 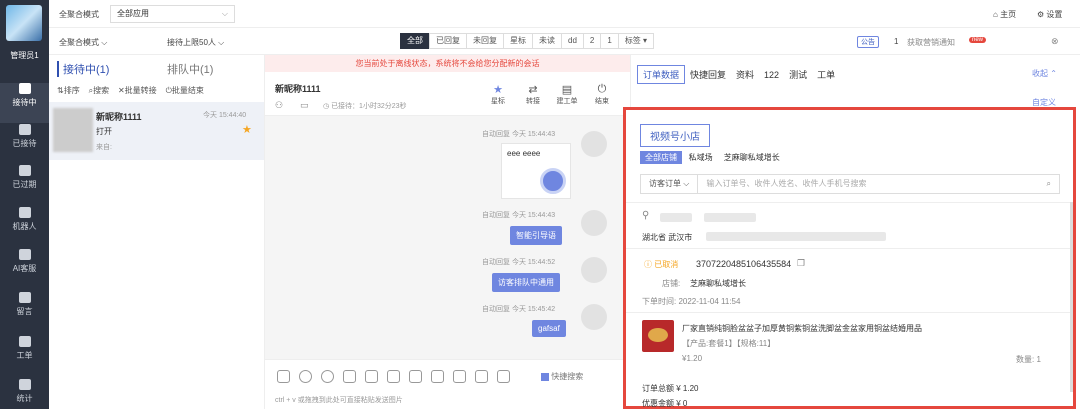 I want to click on notice-text: 获取营销通知, so click(x=931, y=42).